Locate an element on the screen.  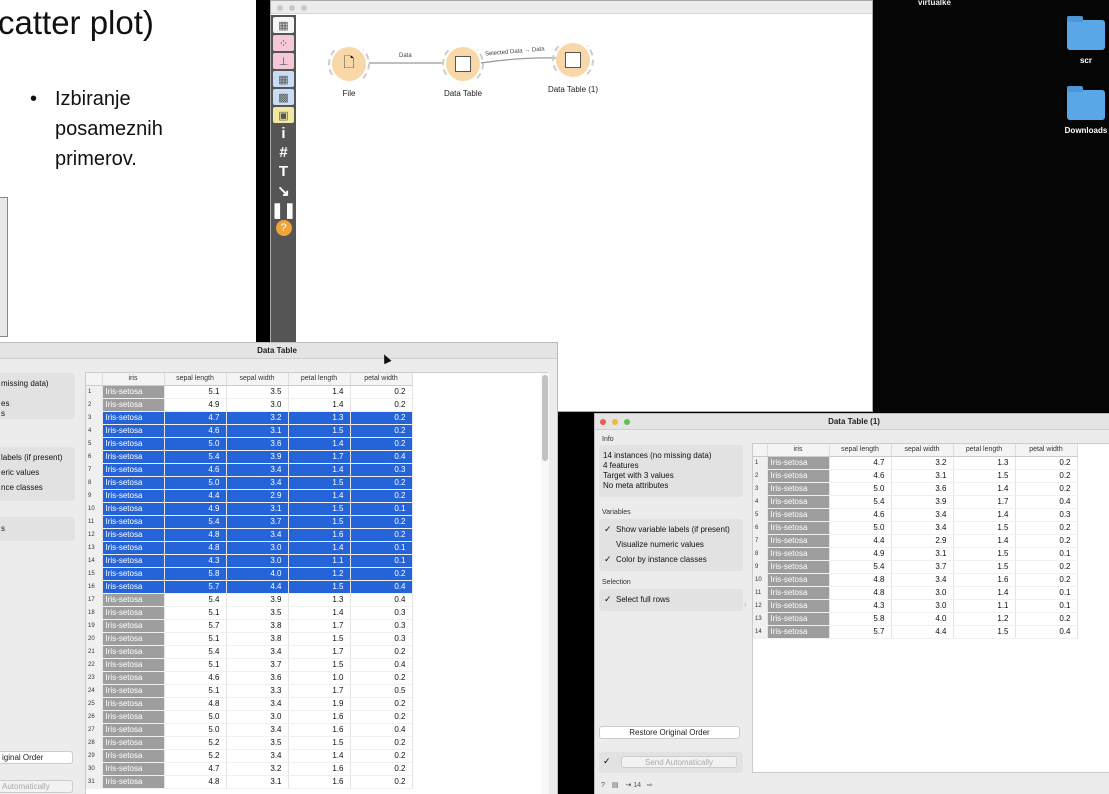
value-cell: 3.7 is located at coordinates (257, 522).